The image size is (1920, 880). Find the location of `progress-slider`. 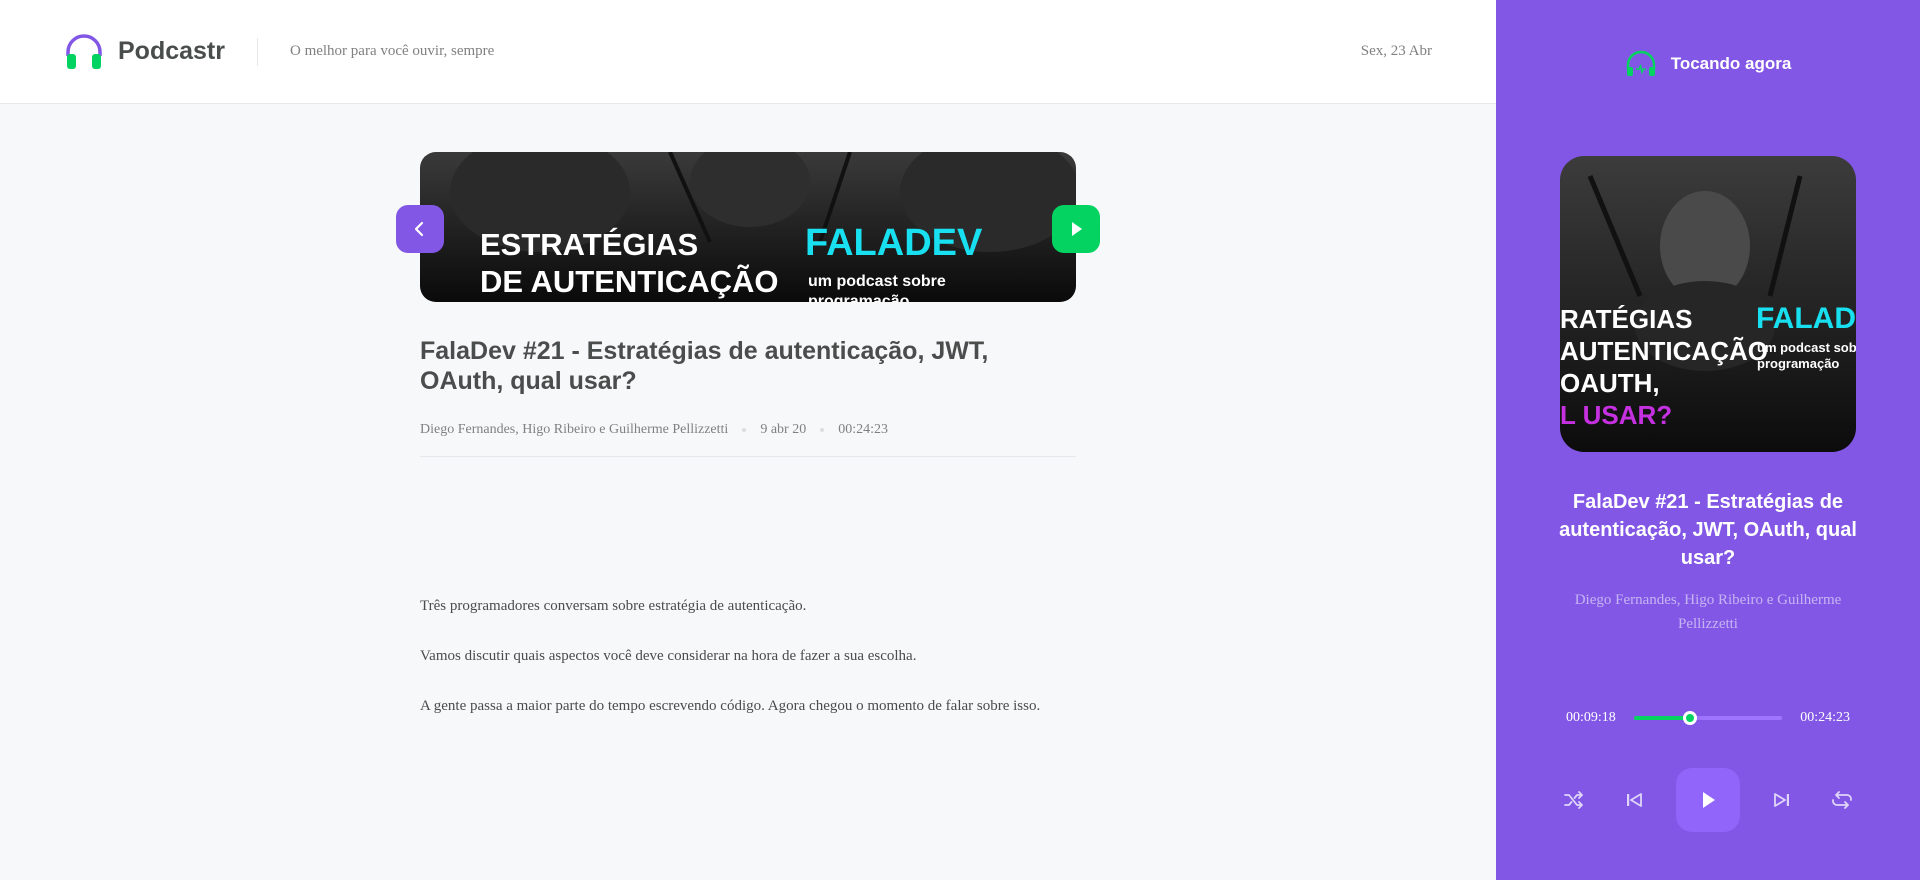

progress-slider is located at coordinates (1708, 718).